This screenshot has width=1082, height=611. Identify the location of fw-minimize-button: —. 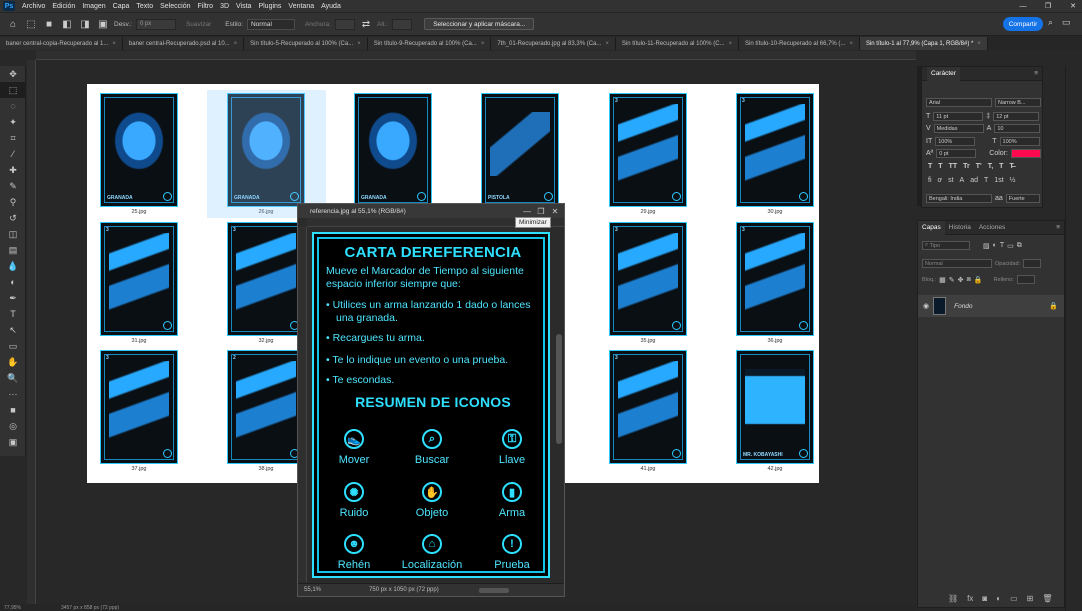
(527, 211).